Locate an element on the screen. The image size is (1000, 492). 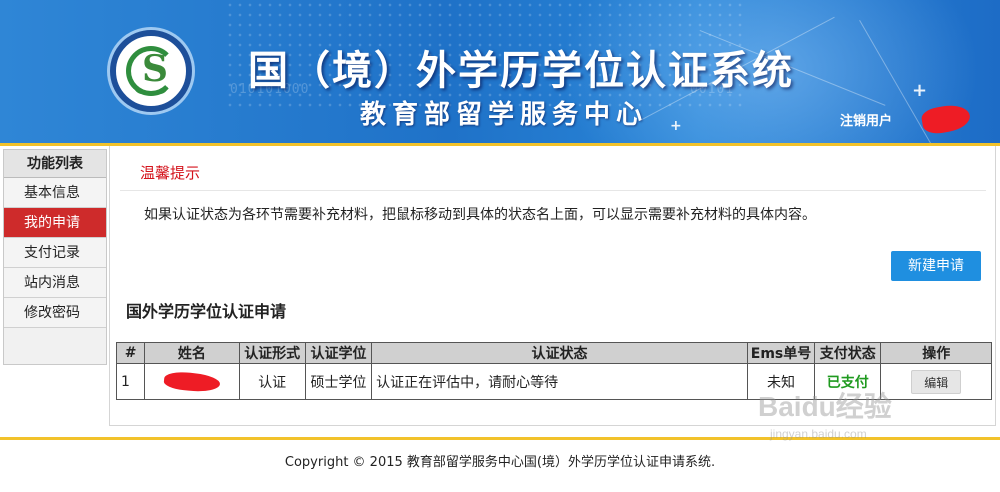
cell-name is located at coordinates (192, 381).